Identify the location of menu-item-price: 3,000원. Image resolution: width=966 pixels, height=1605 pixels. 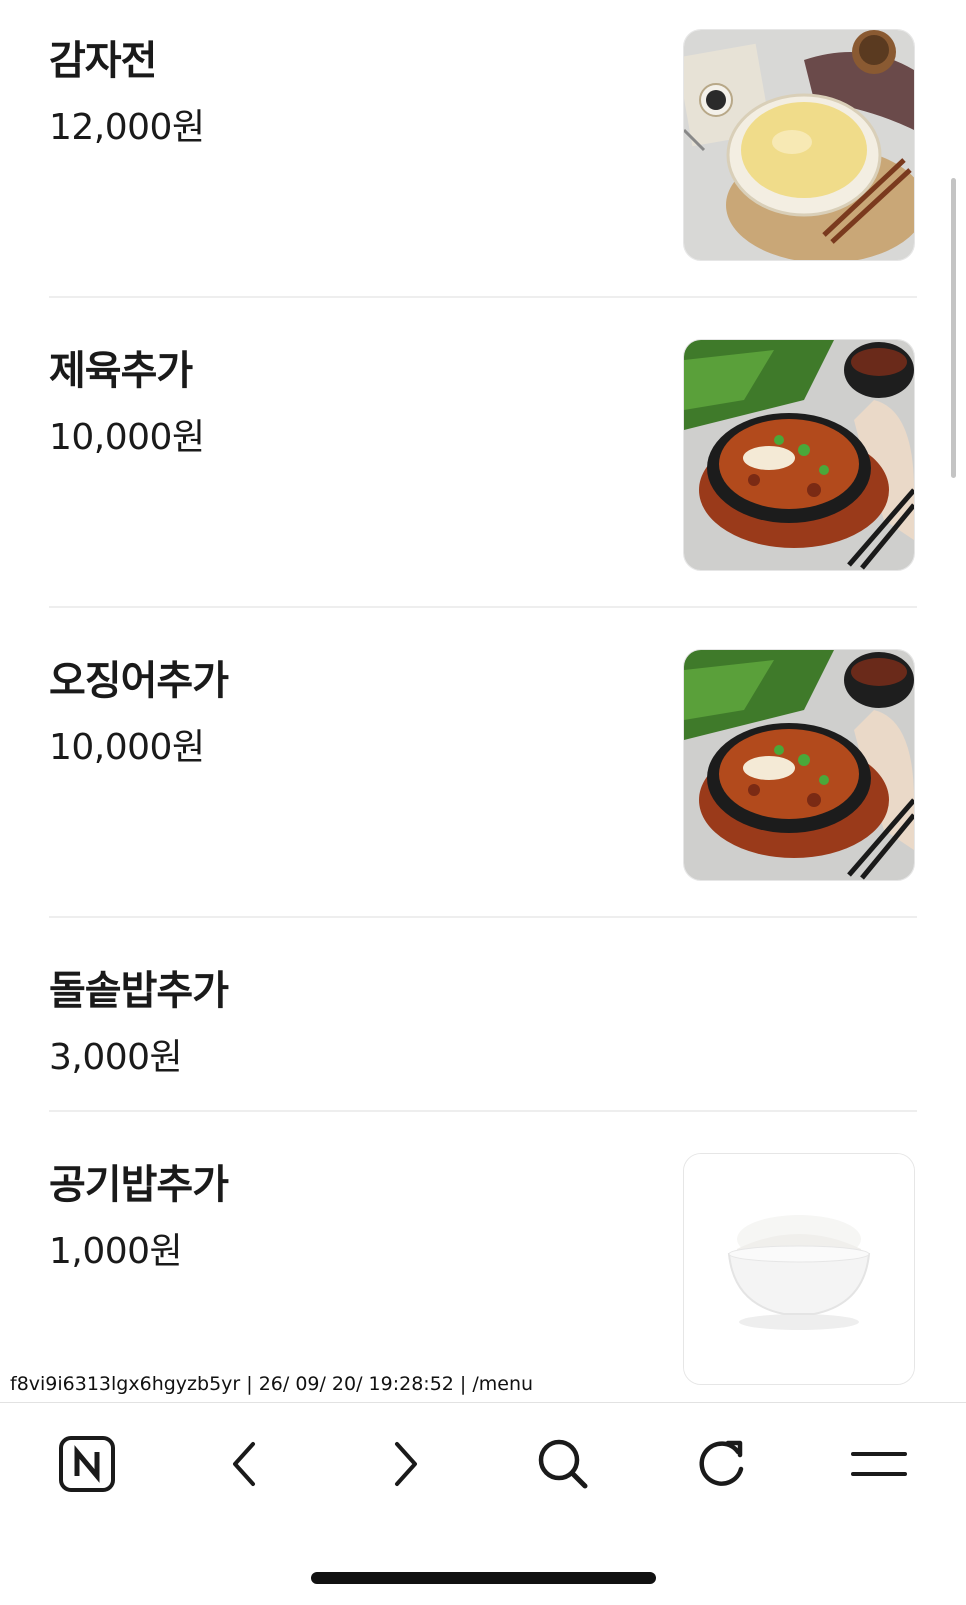
(116, 1057).